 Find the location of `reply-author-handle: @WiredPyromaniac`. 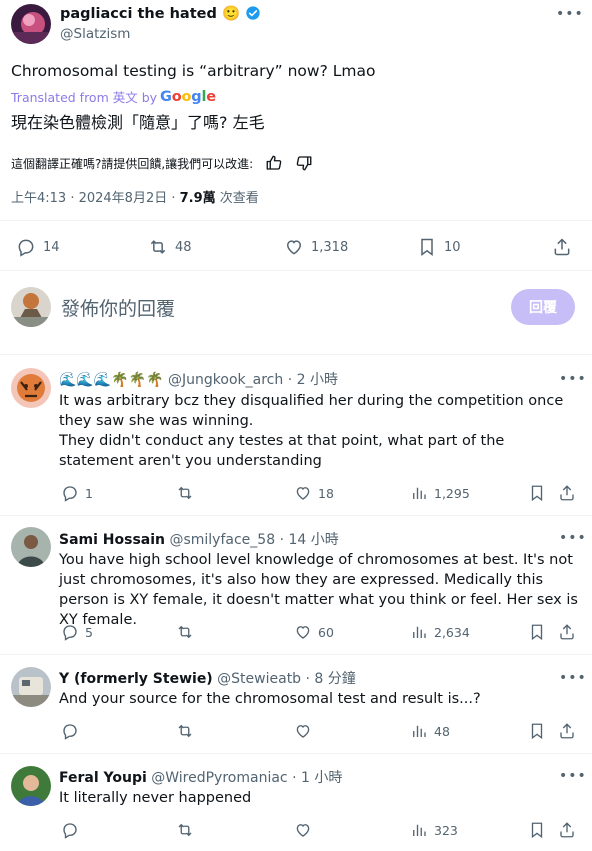

reply-author-handle: @WiredPyromaniac is located at coordinates (219, 778).